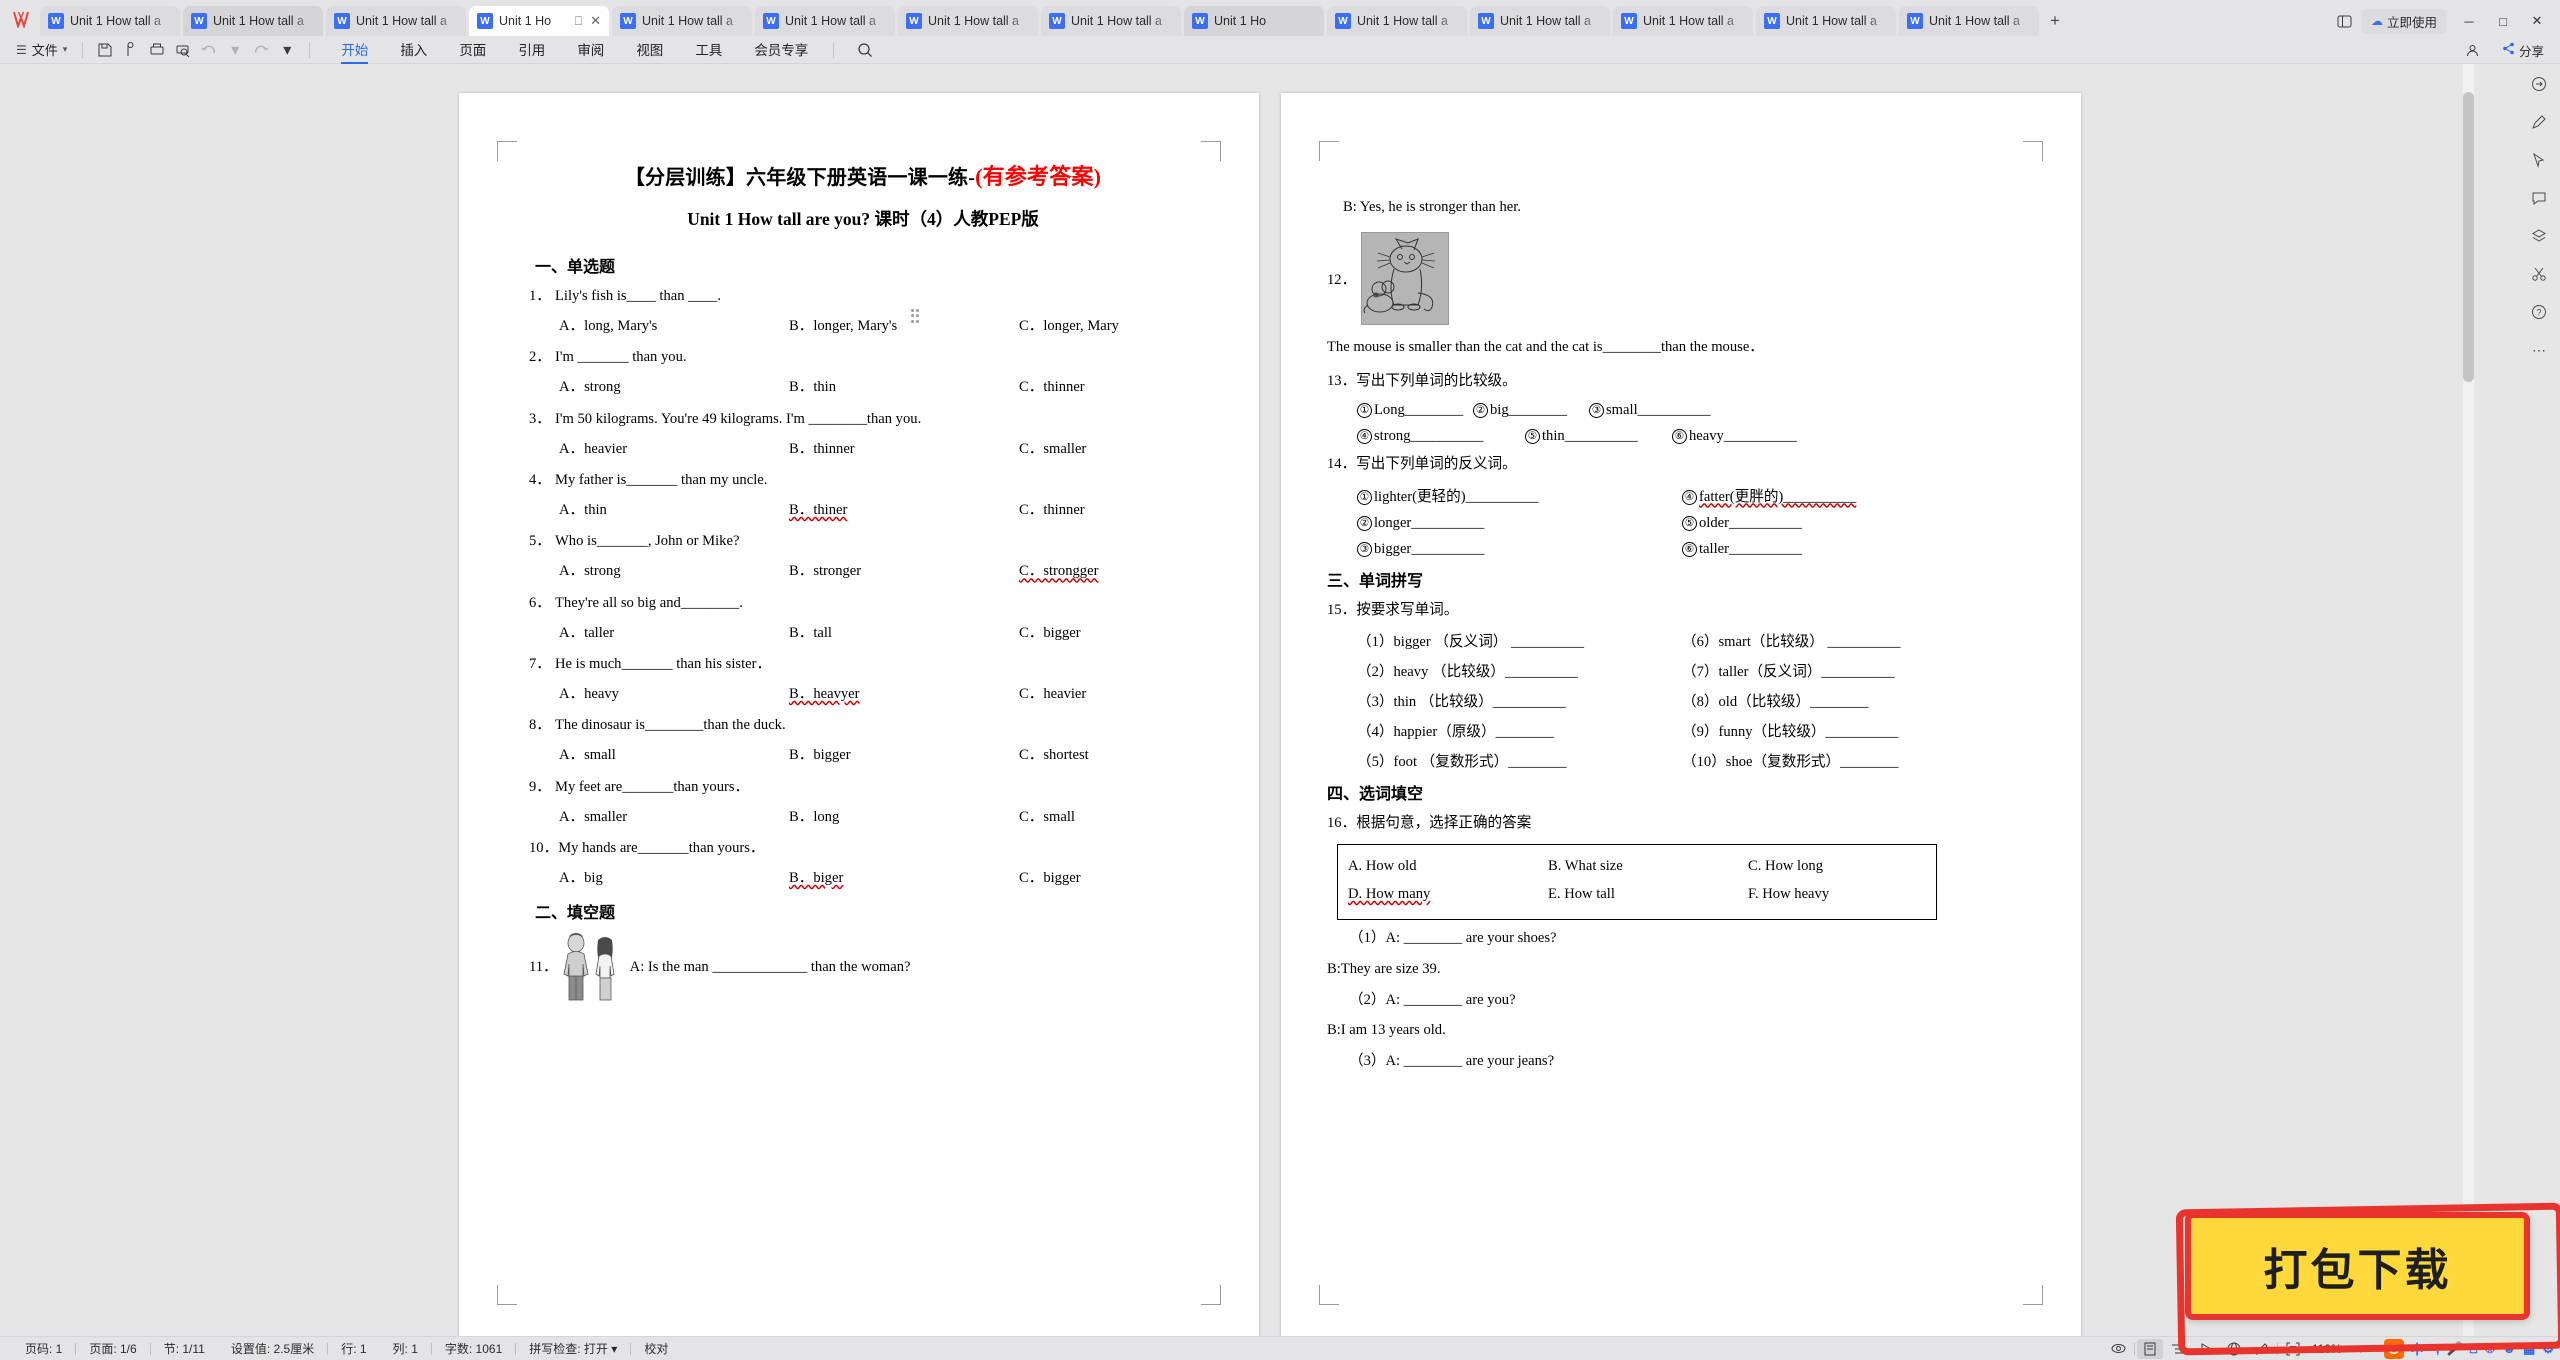 Image resolution: width=2560 pixels, height=1360 pixels. Describe the element at coordinates (253, 21) in the screenshot. I see `document-tab-2: W Unit 1 How tall a` at that location.